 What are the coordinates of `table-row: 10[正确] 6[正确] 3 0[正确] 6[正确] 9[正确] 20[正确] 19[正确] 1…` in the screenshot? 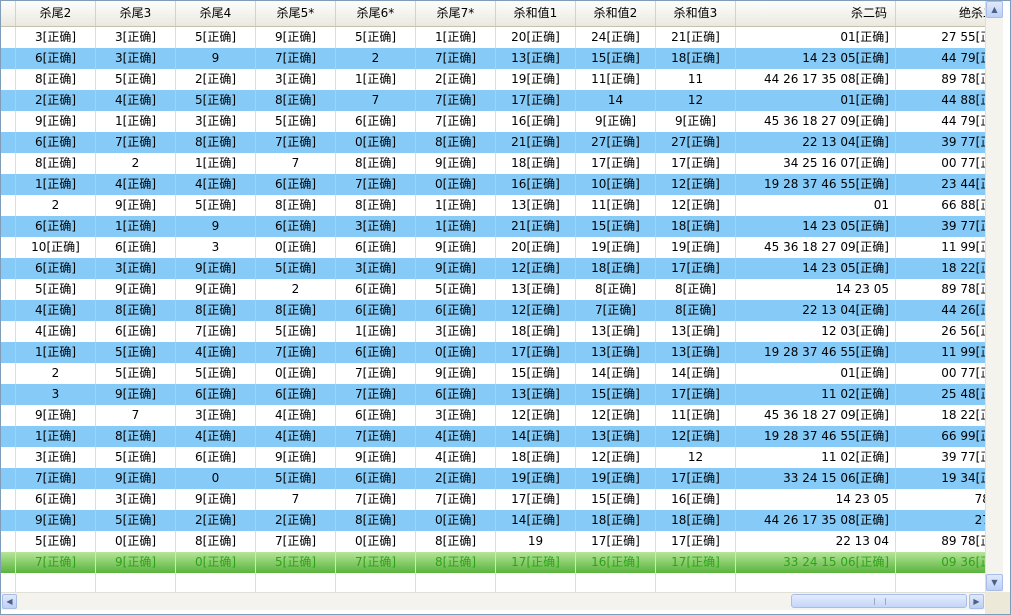 It's located at (493, 247).